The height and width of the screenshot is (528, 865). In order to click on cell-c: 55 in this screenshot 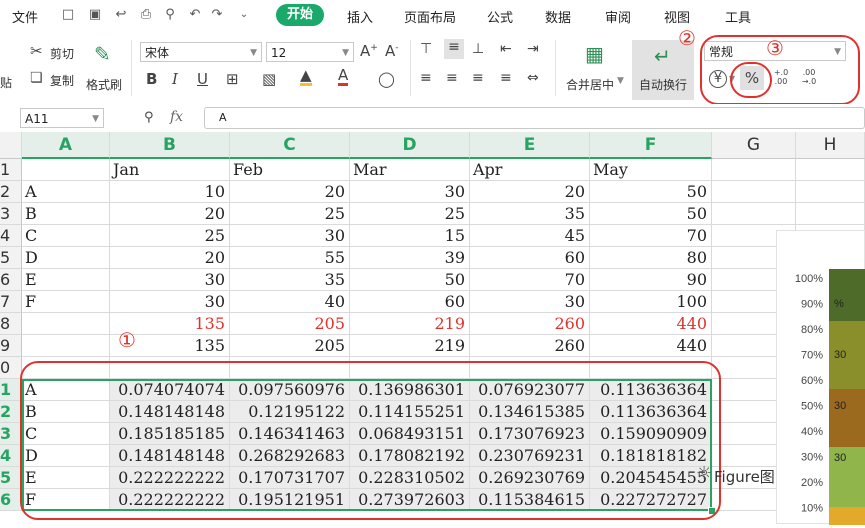, I will do `click(290, 258)`.